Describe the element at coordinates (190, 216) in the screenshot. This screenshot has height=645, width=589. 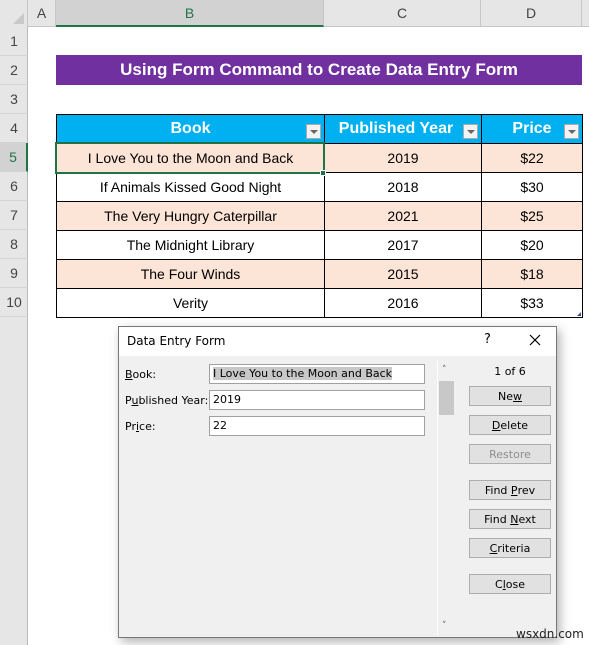
I see `cell-book: The Very Hungry Caterpillar` at that location.